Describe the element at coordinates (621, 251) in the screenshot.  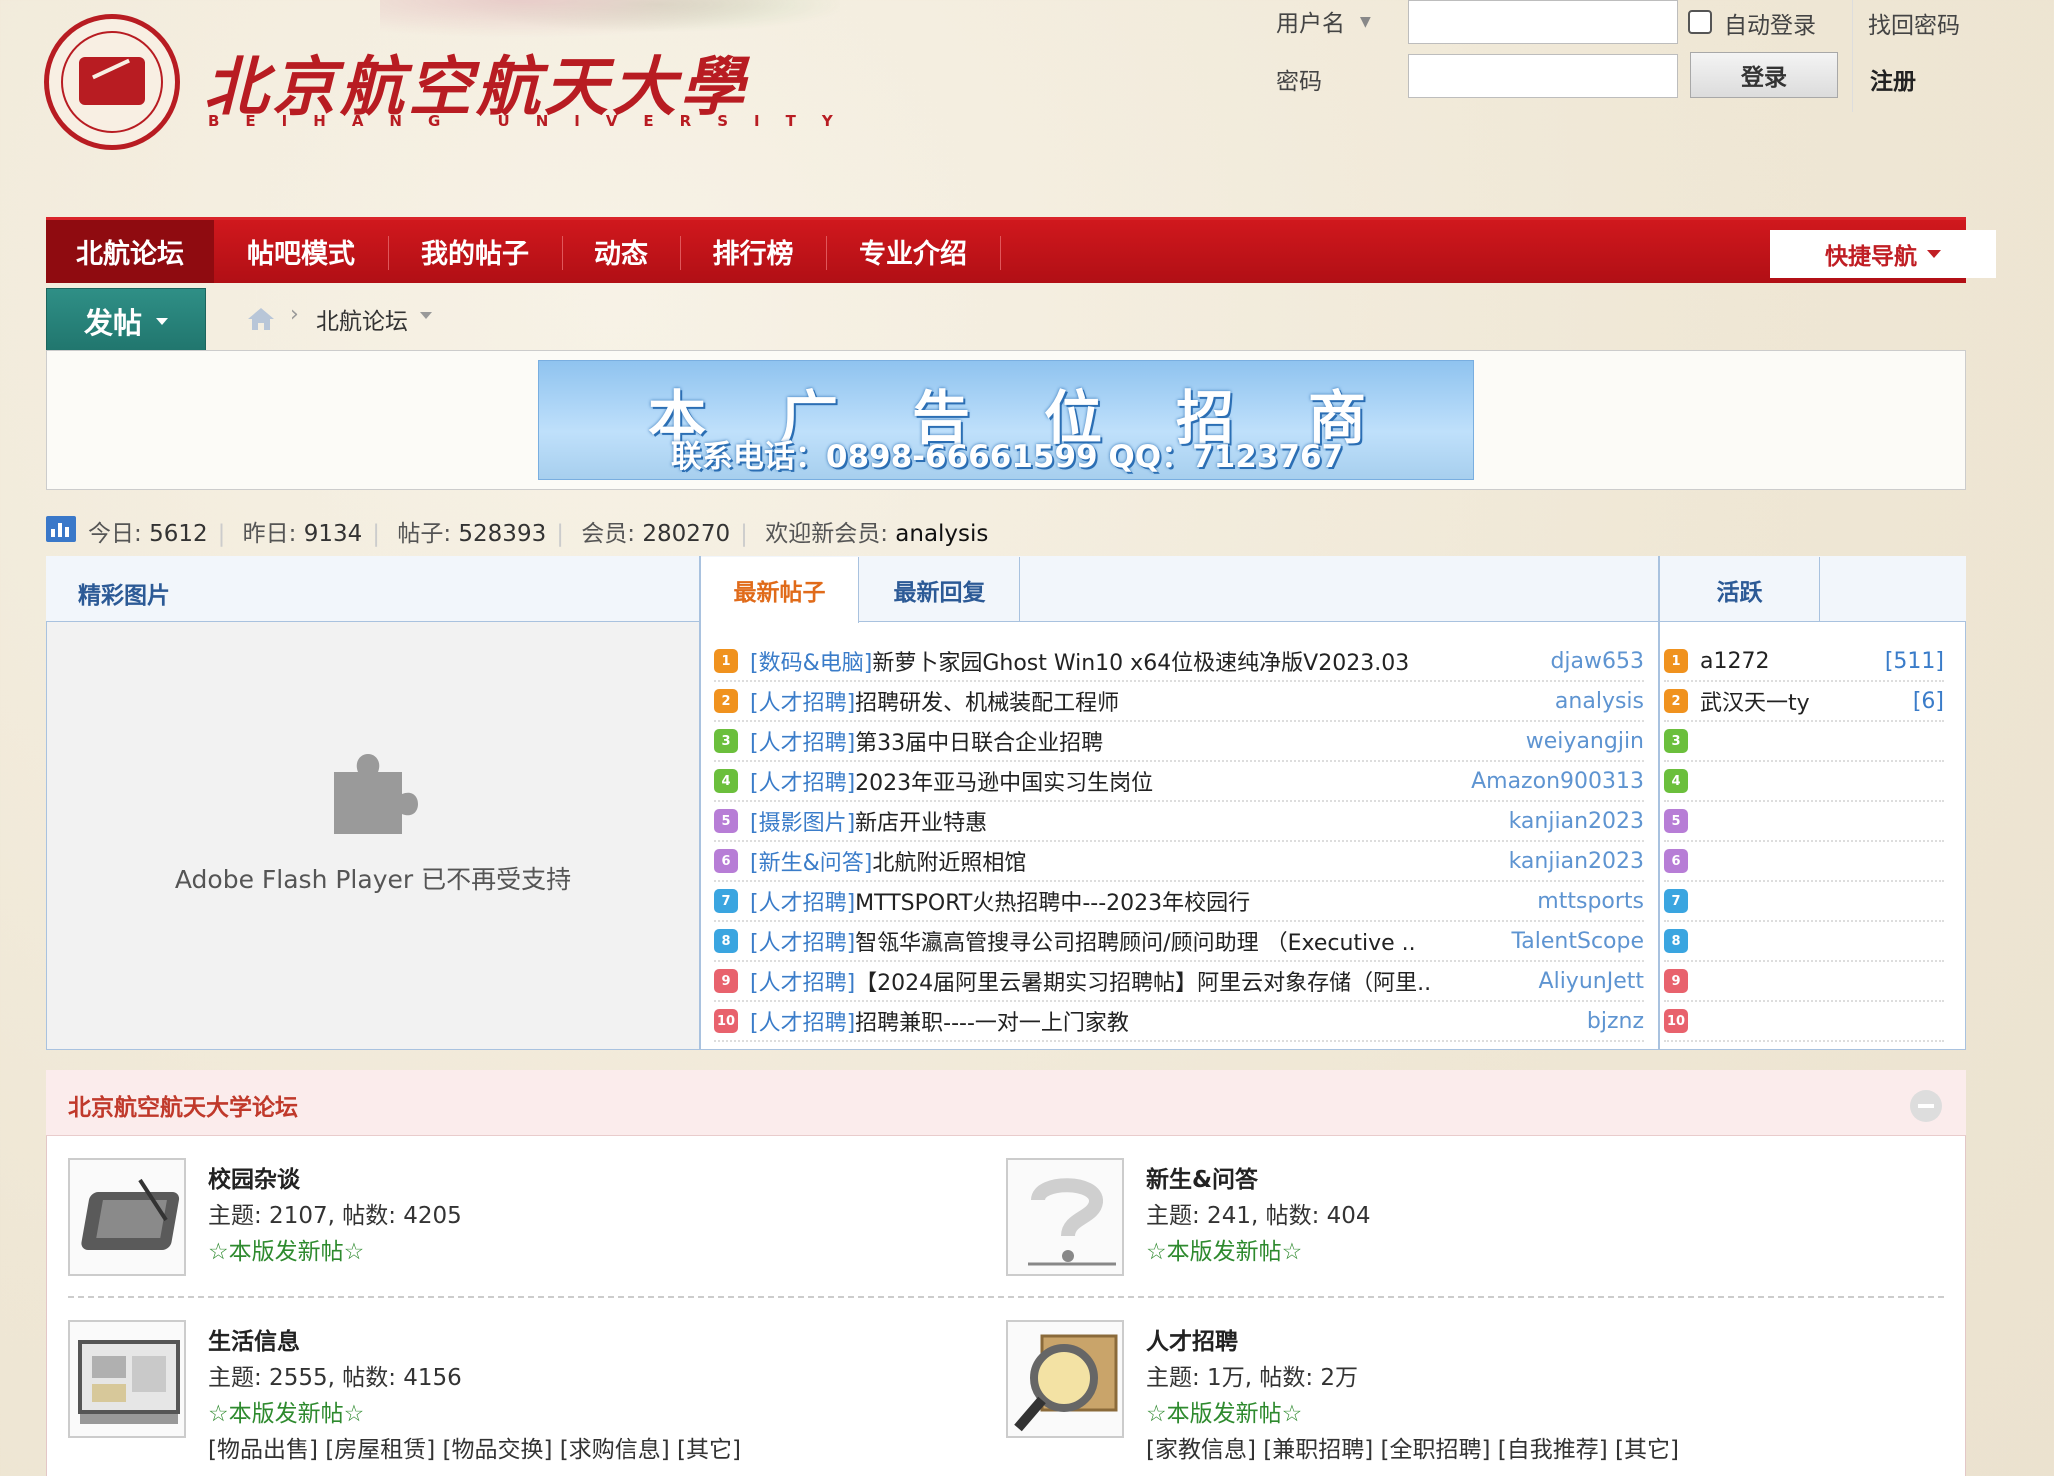
I see `nav-item-activity: 动态` at that location.